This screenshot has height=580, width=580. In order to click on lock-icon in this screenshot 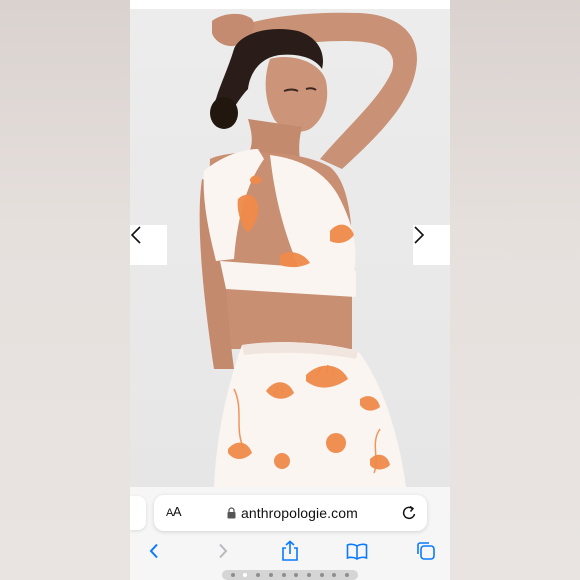, I will do `click(231, 513)`.